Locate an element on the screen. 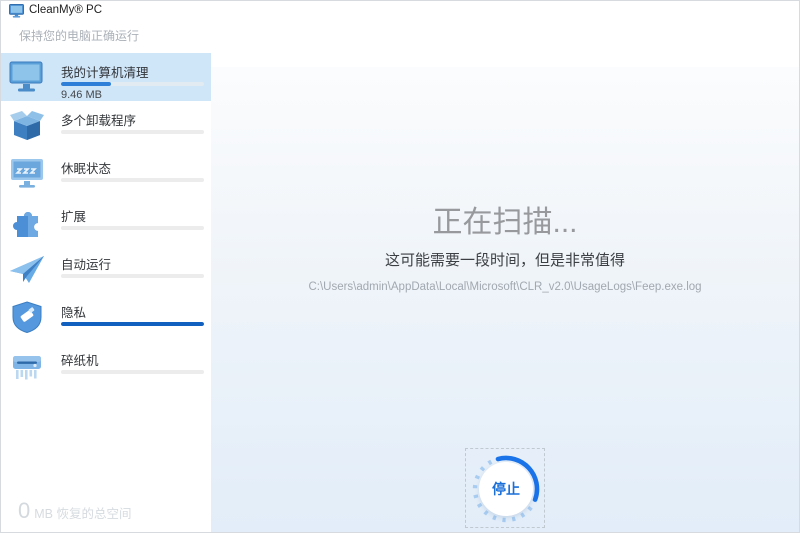  stop-button: 停止 is located at coordinates (505, 488).